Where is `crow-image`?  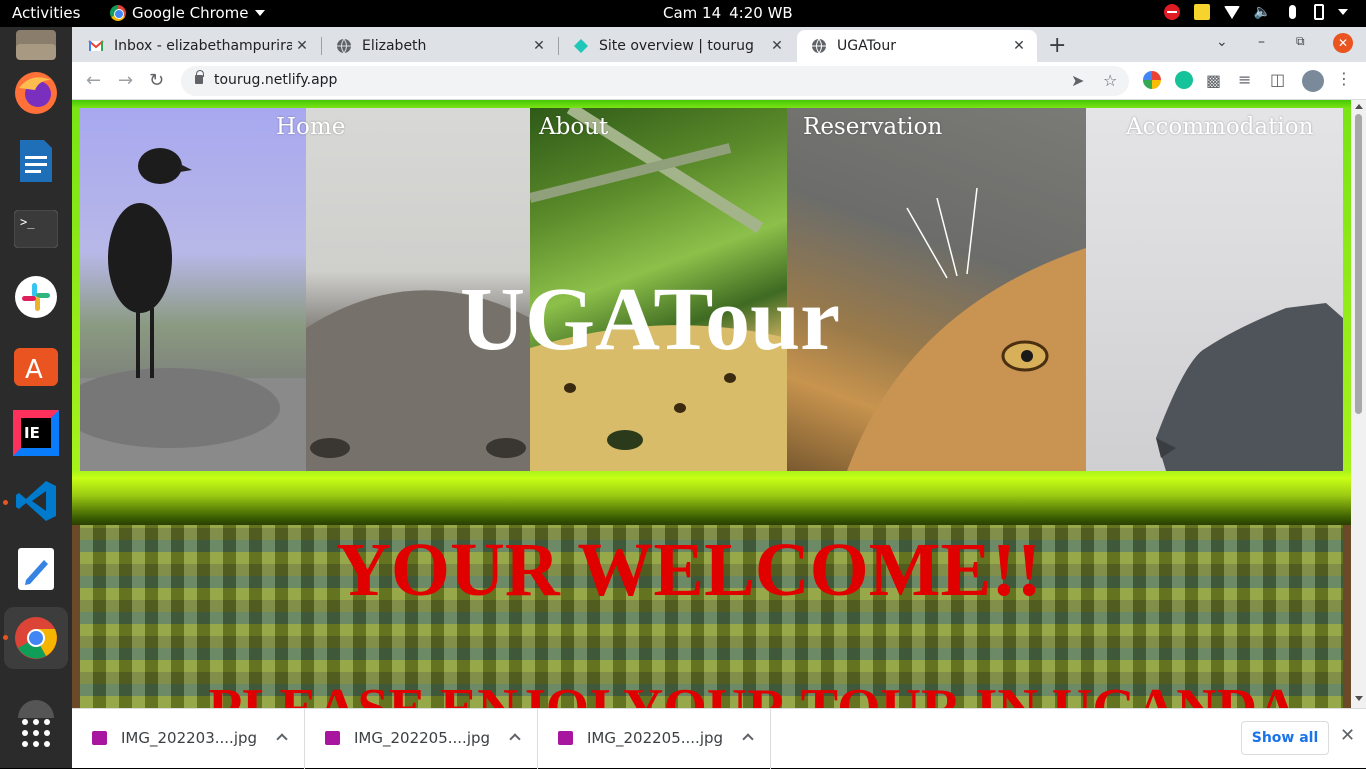 crow-image is located at coordinates (193, 289).